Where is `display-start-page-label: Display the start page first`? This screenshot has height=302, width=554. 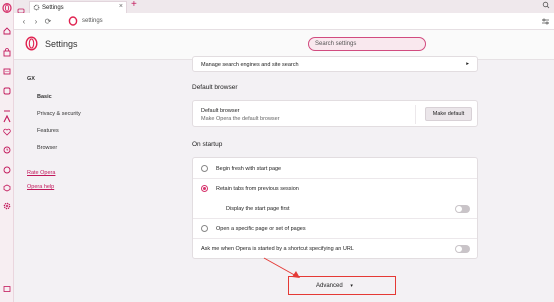
display-start-page-label: Display the start page first is located at coordinates (258, 209).